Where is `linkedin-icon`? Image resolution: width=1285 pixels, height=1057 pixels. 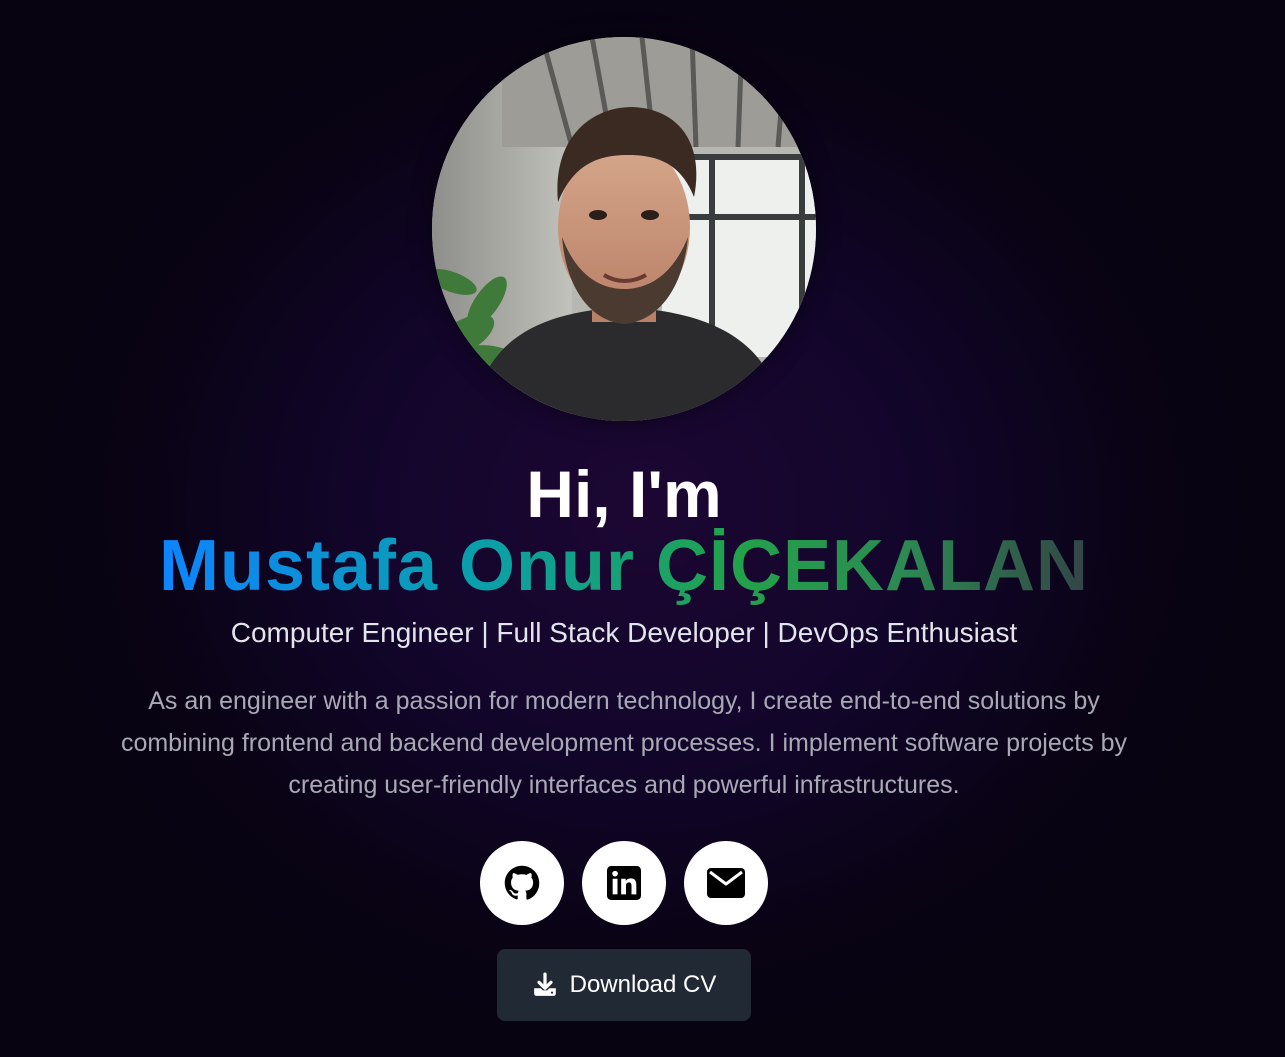
linkedin-icon is located at coordinates (624, 883).